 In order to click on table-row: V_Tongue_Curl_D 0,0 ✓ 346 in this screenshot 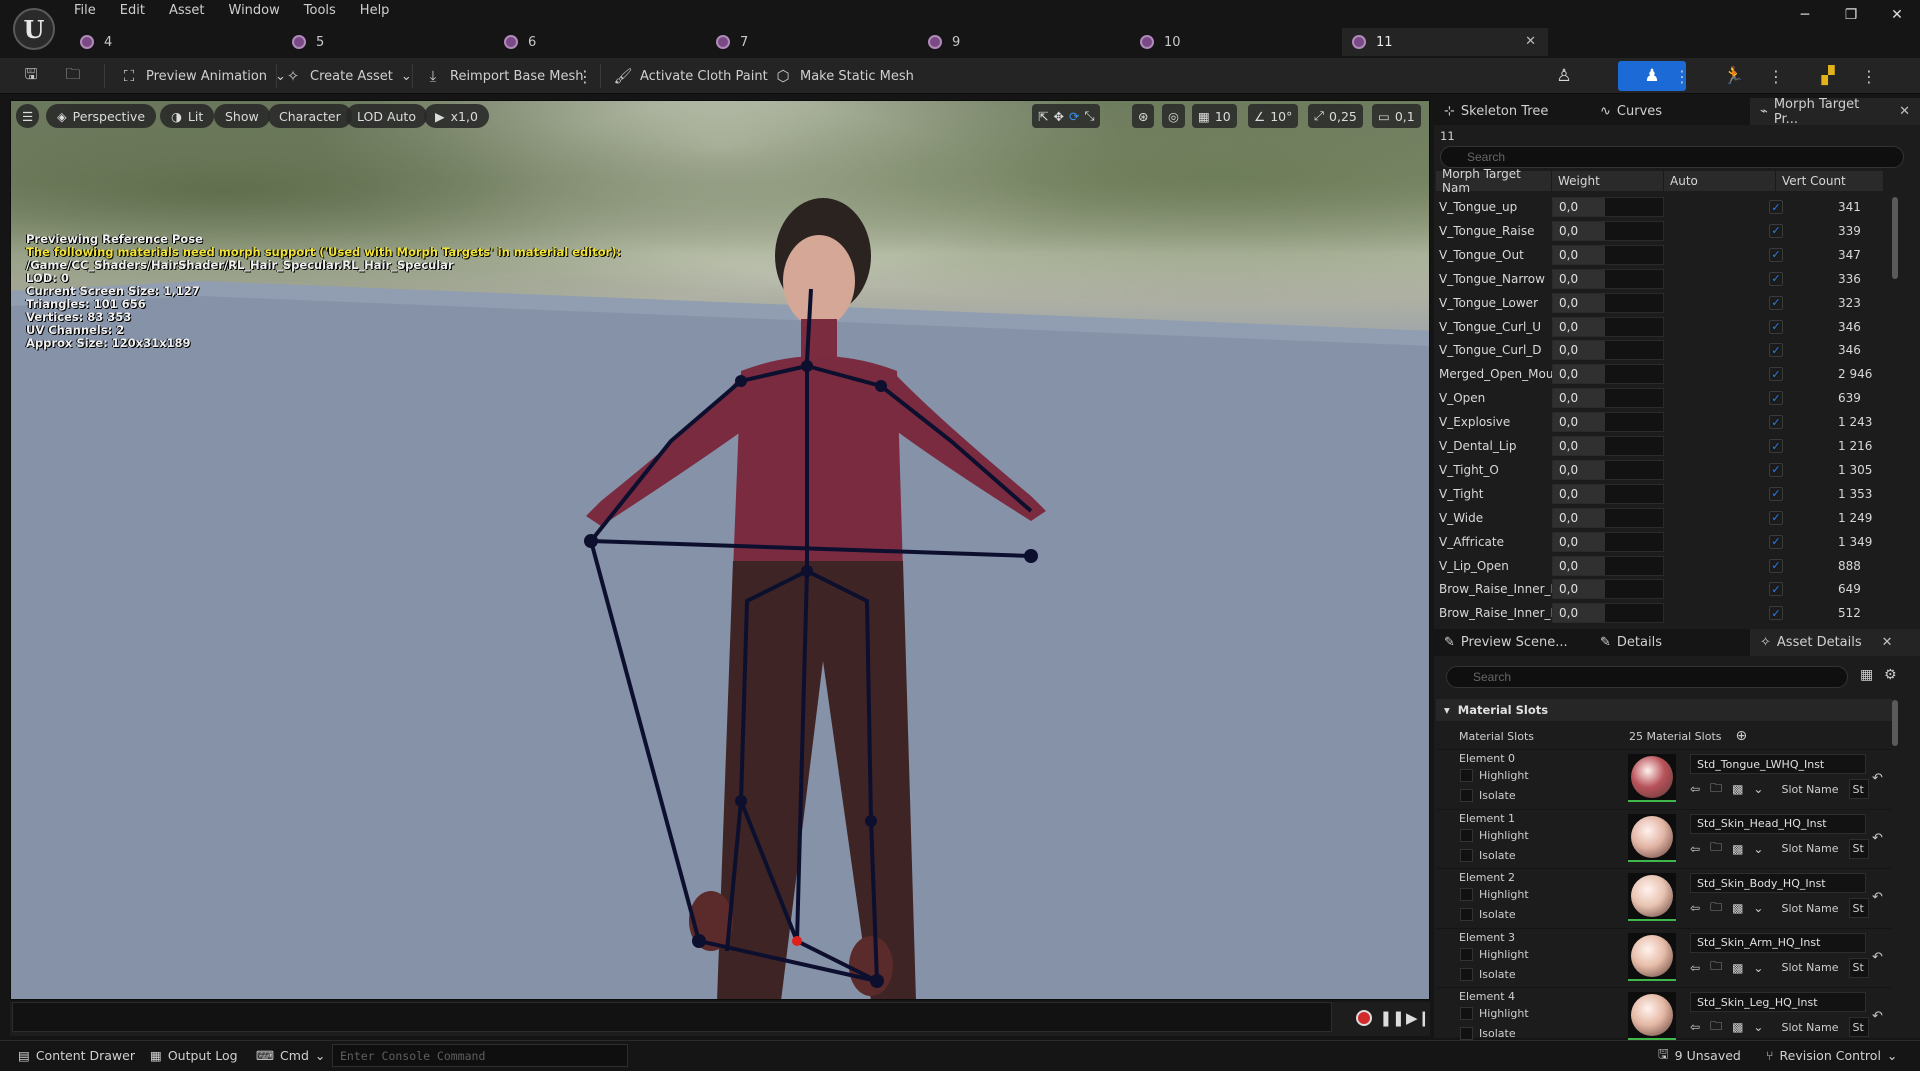, I will do `click(1660, 350)`.